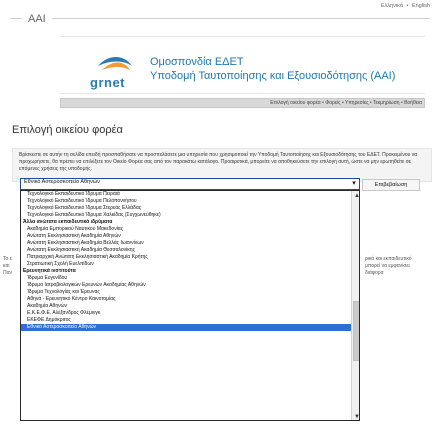 This screenshot has height=434, width=442. Describe the element at coordinates (68, 222) in the screenshot. I see `option-group-label: Άλλα ανώτατα εκπαιδευτικά ιδρύματα` at that location.